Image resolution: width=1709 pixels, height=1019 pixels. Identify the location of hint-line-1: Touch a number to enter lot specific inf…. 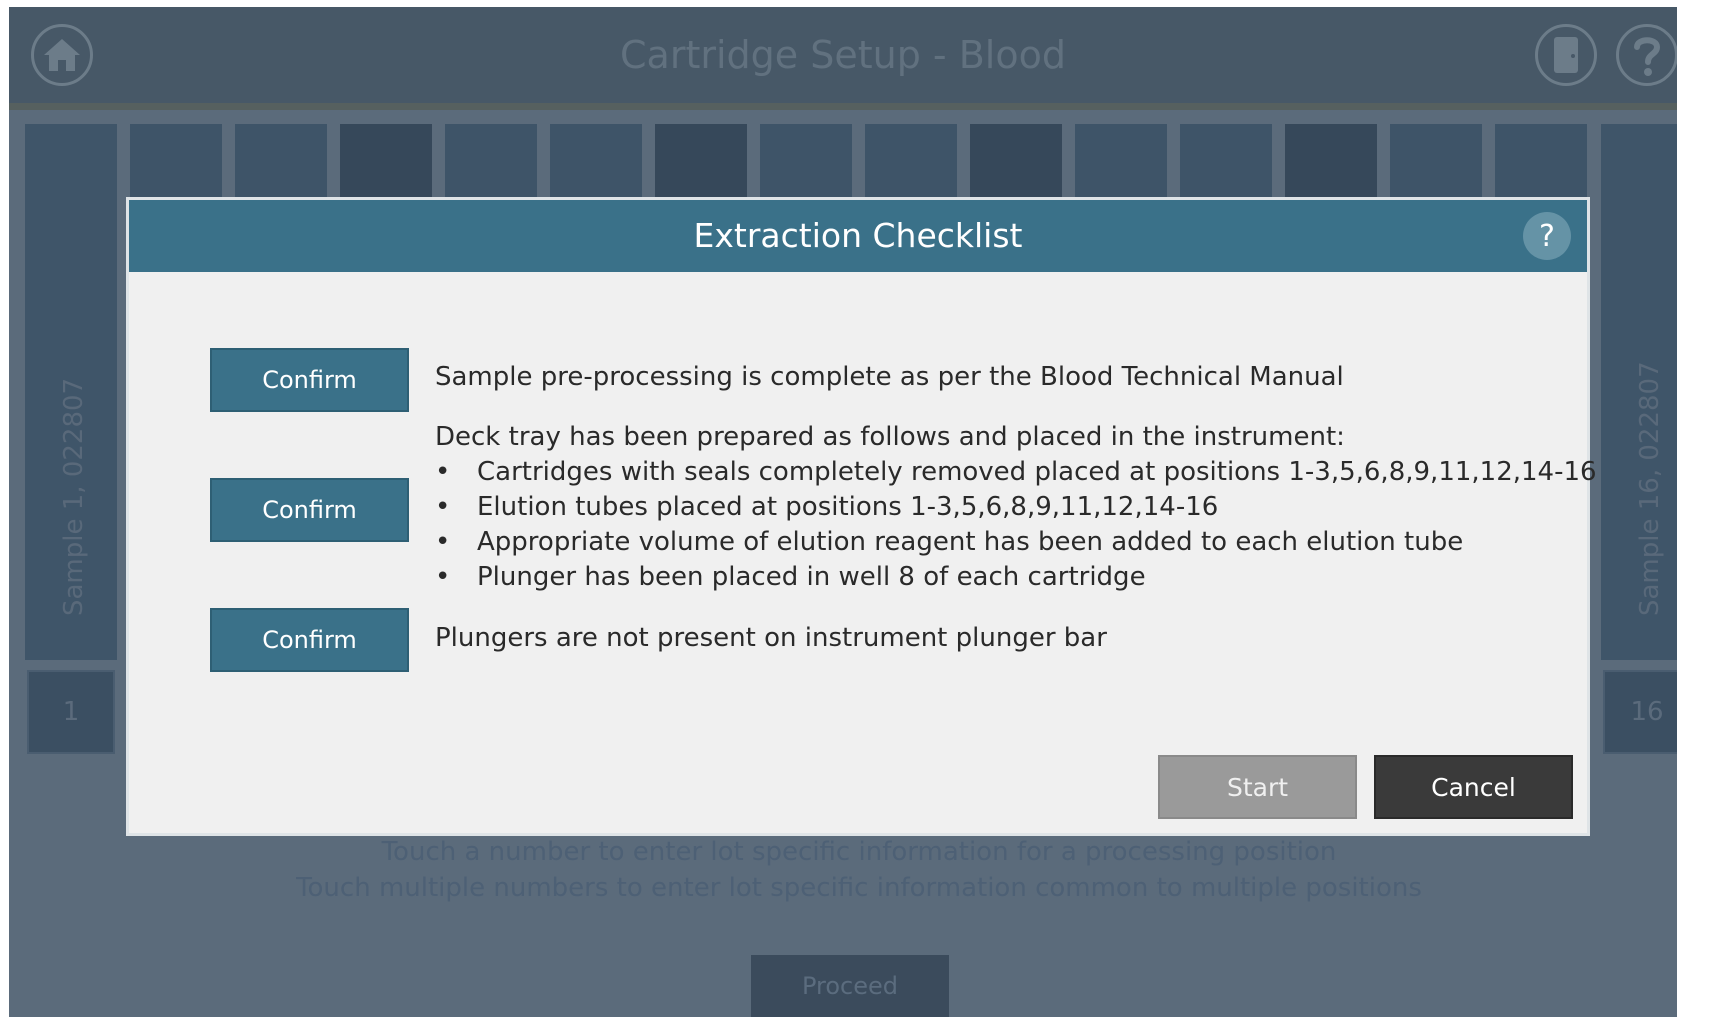
(859, 852).